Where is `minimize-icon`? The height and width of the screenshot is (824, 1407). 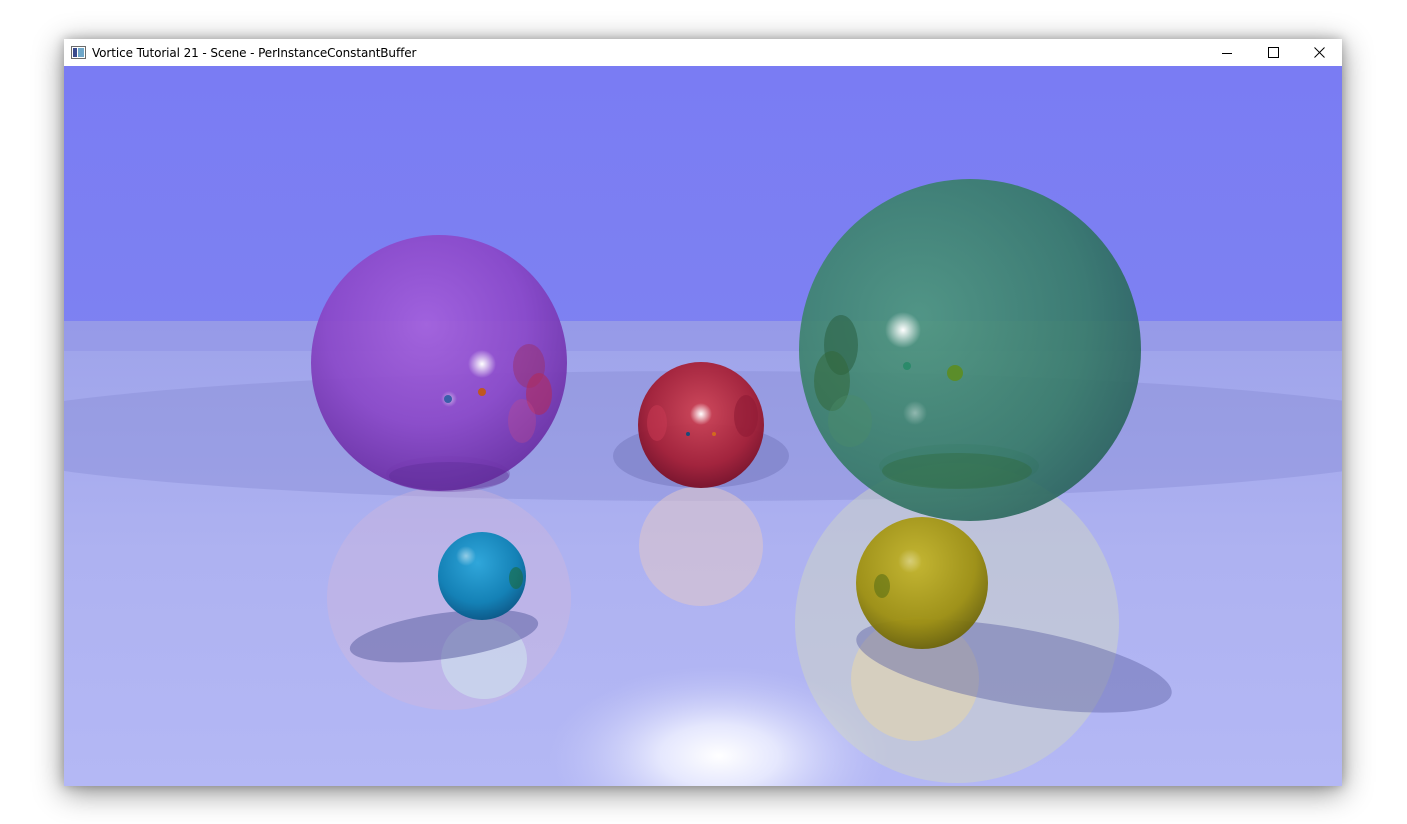
minimize-icon is located at coordinates (1227, 53).